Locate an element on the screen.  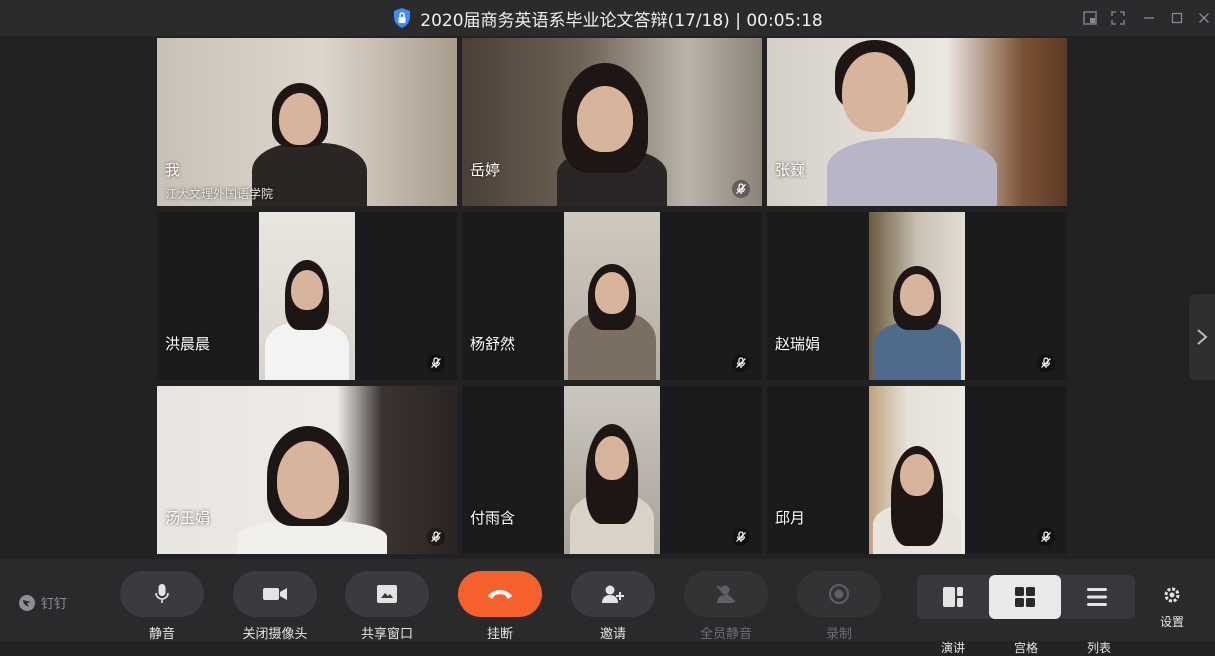
video-camera-icon is located at coordinates (275, 594).